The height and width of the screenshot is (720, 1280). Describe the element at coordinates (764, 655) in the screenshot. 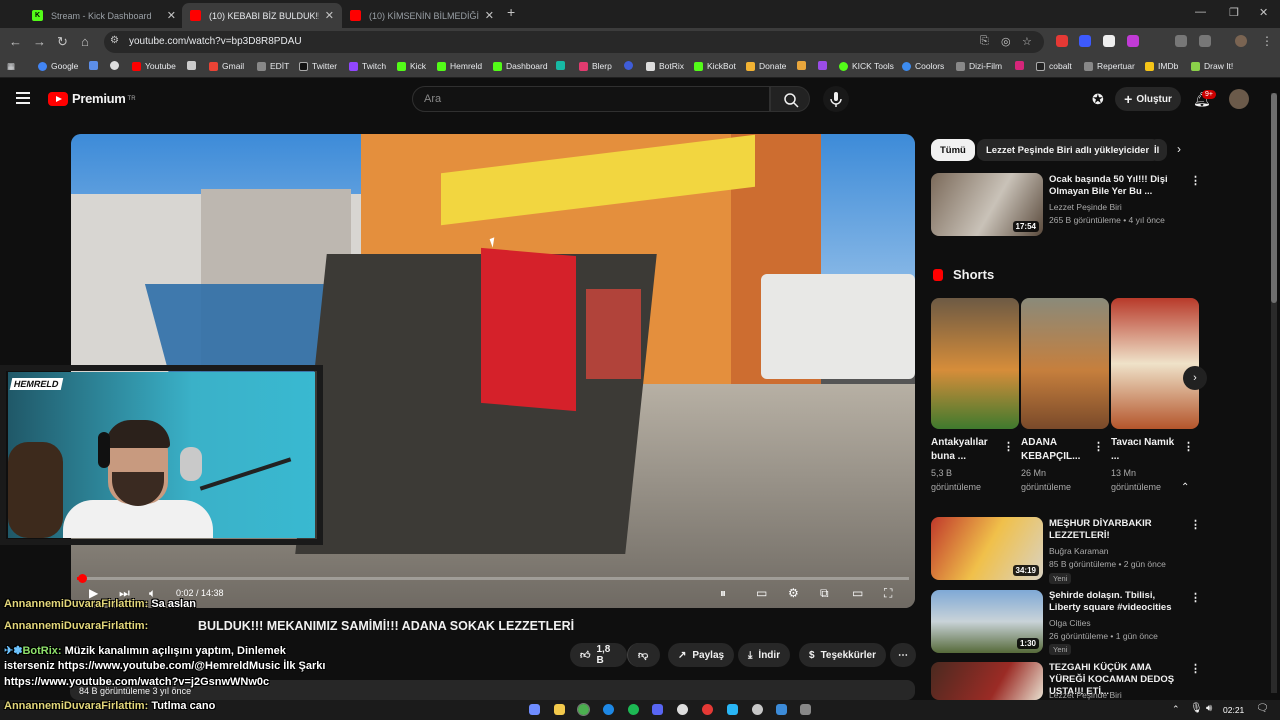

I see `download-button: ⤓ İndir` at that location.